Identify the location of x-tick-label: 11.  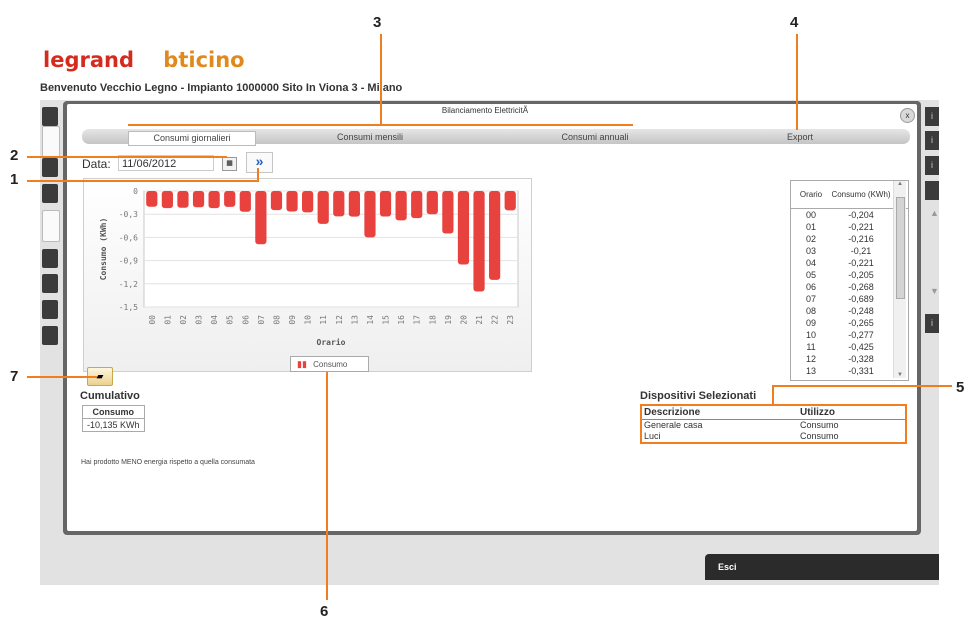
(323, 320).